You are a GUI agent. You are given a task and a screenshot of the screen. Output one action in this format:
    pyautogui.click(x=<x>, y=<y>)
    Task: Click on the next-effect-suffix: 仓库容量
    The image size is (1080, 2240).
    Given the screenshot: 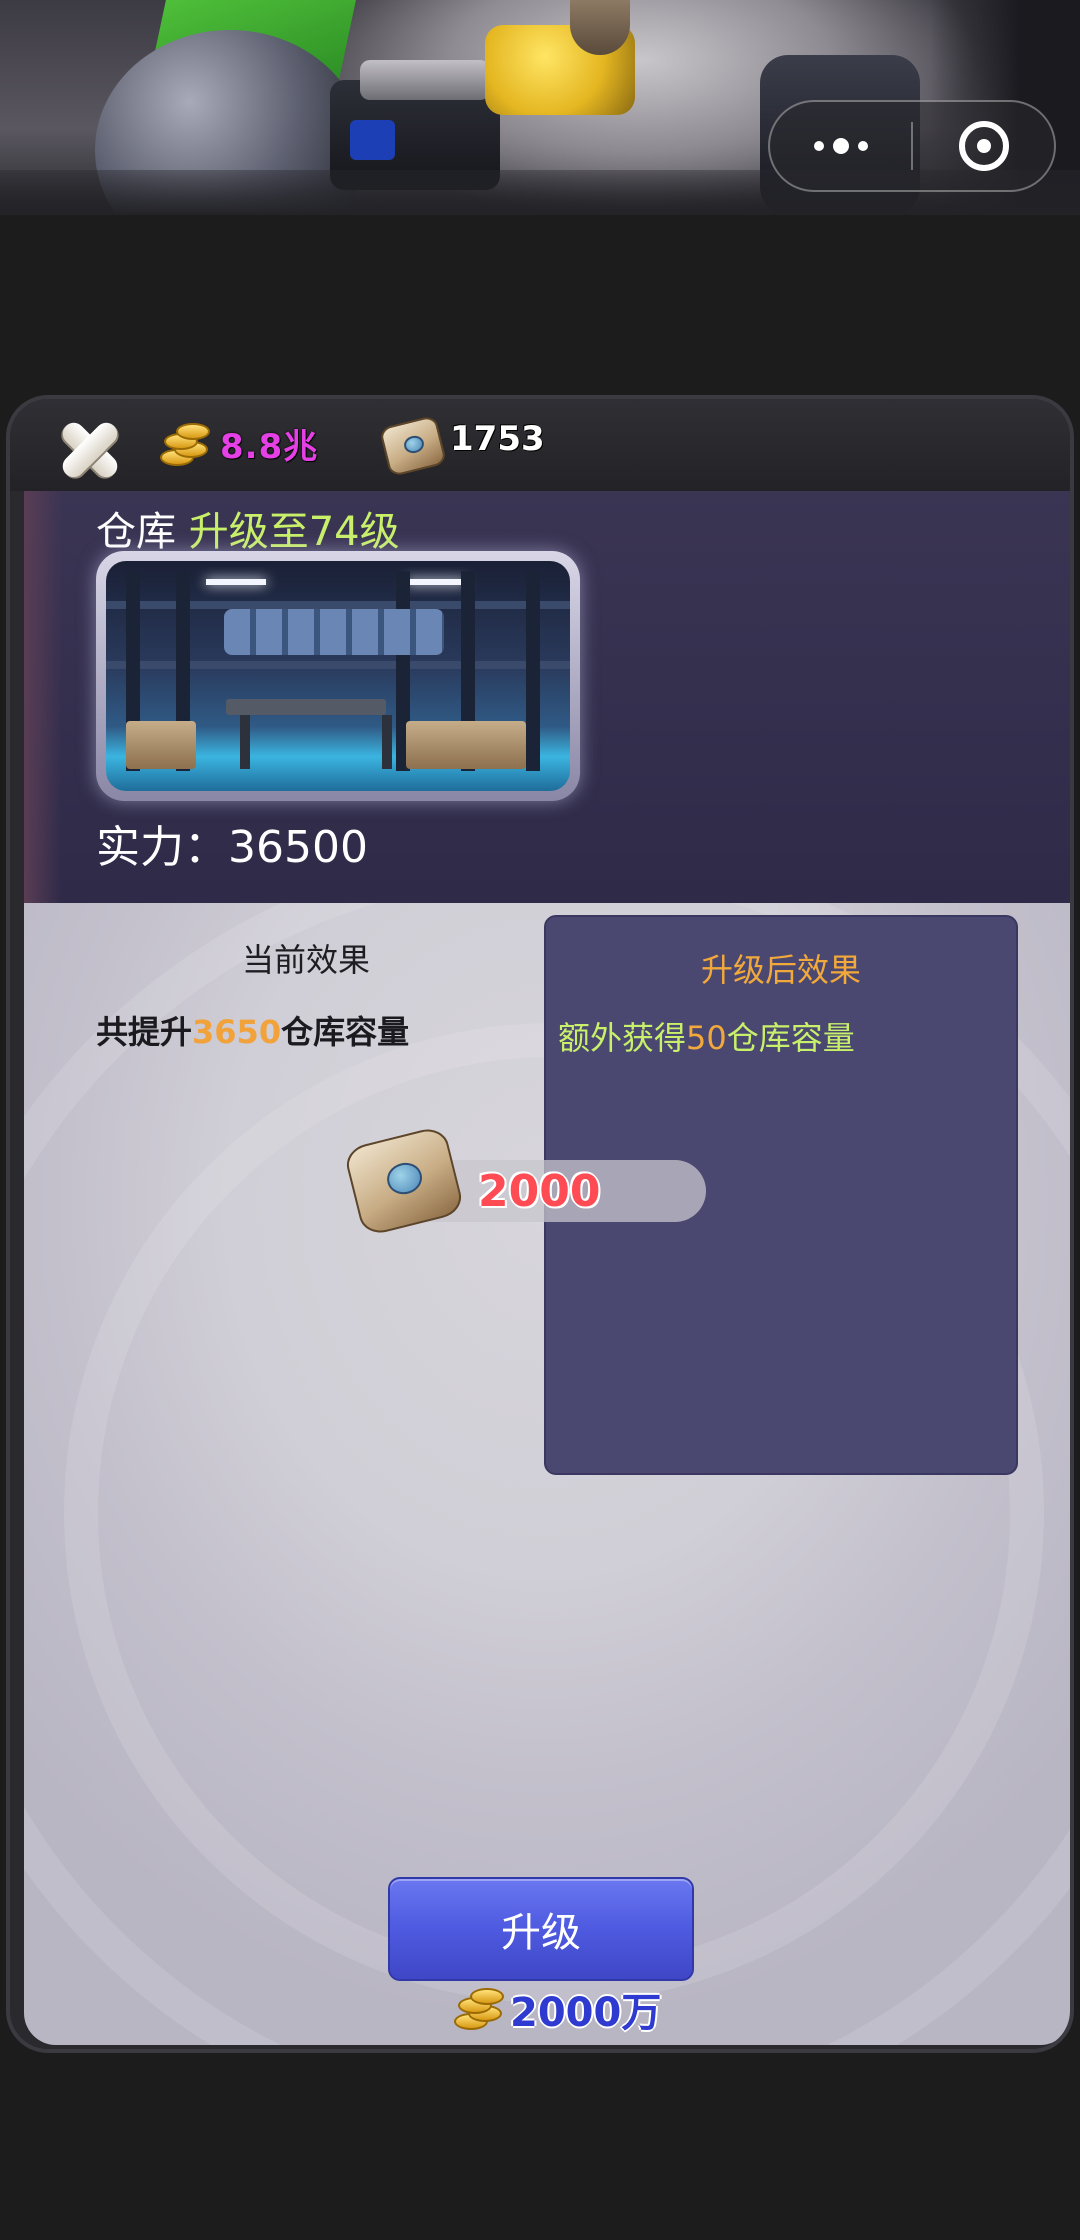 What is the action you would take?
    pyautogui.click(x=790, y=1038)
    